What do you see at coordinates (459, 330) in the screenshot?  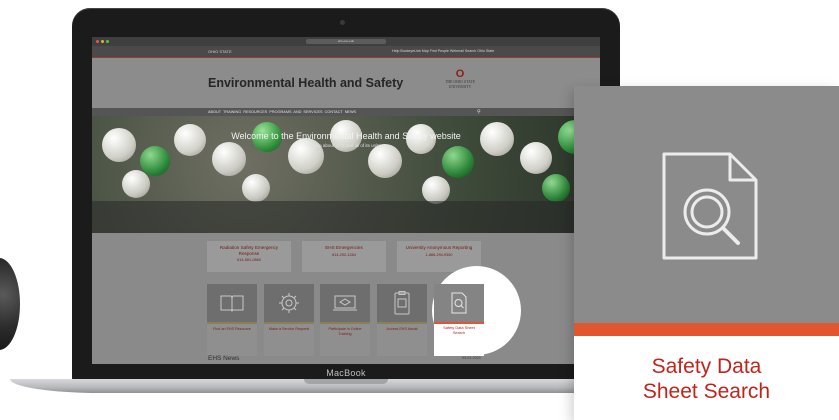 I see `tile-label: Safety Data Sheet Search` at bounding box center [459, 330].